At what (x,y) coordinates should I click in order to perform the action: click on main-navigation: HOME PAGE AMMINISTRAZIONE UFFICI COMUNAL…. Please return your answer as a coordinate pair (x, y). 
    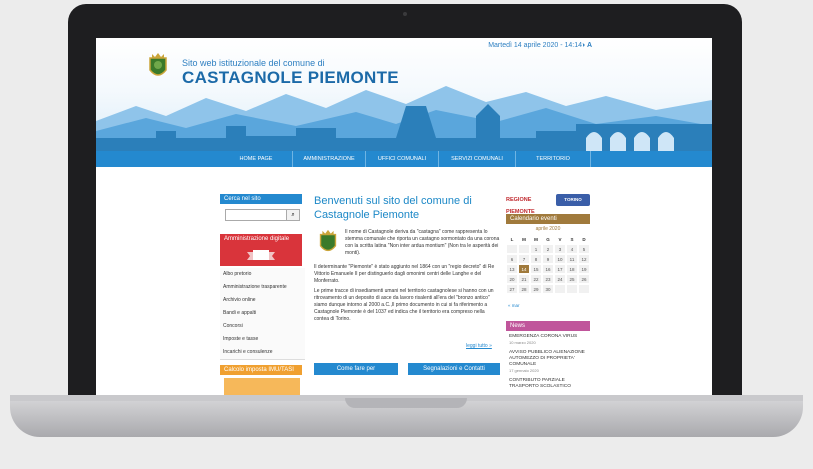
    Looking at the image, I should click on (404, 159).